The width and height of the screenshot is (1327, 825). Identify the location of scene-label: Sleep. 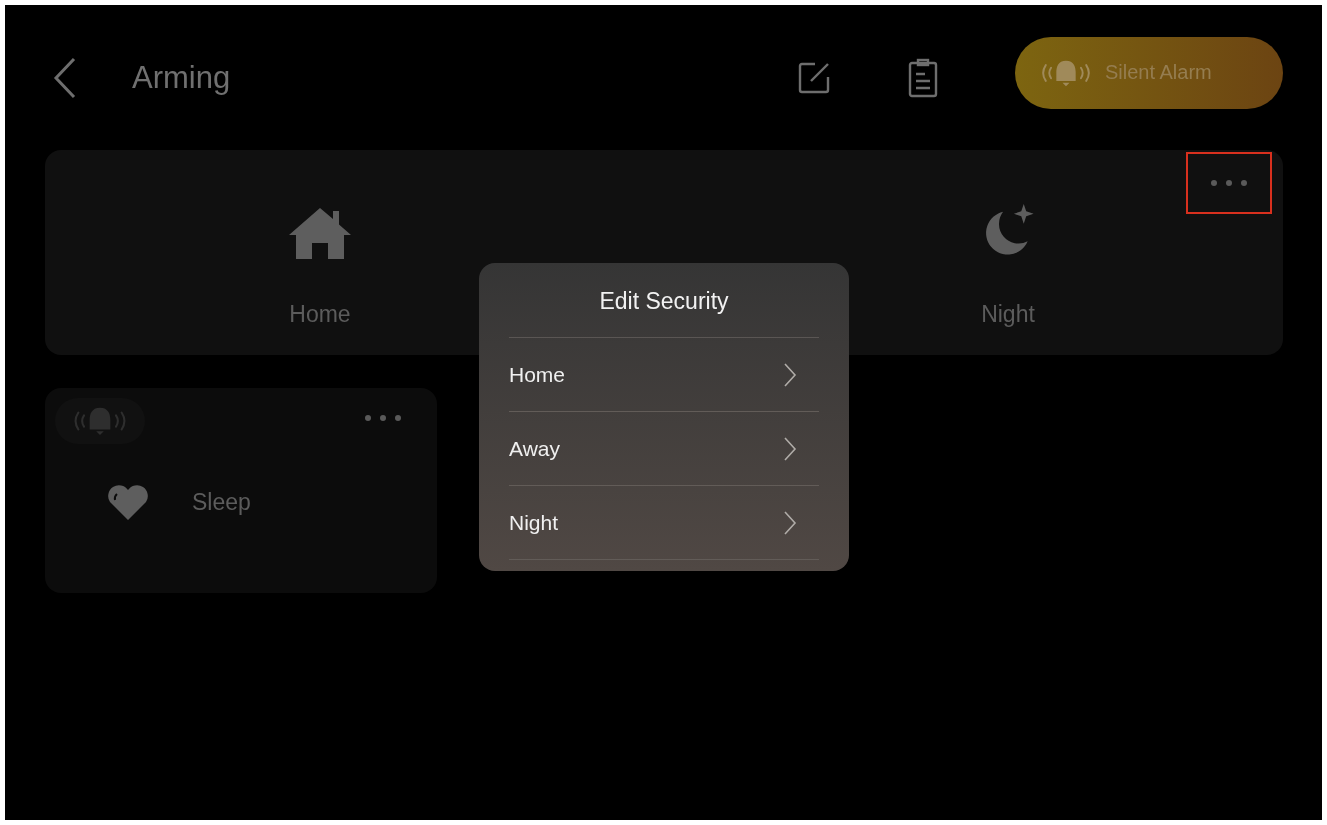
(221, 502).